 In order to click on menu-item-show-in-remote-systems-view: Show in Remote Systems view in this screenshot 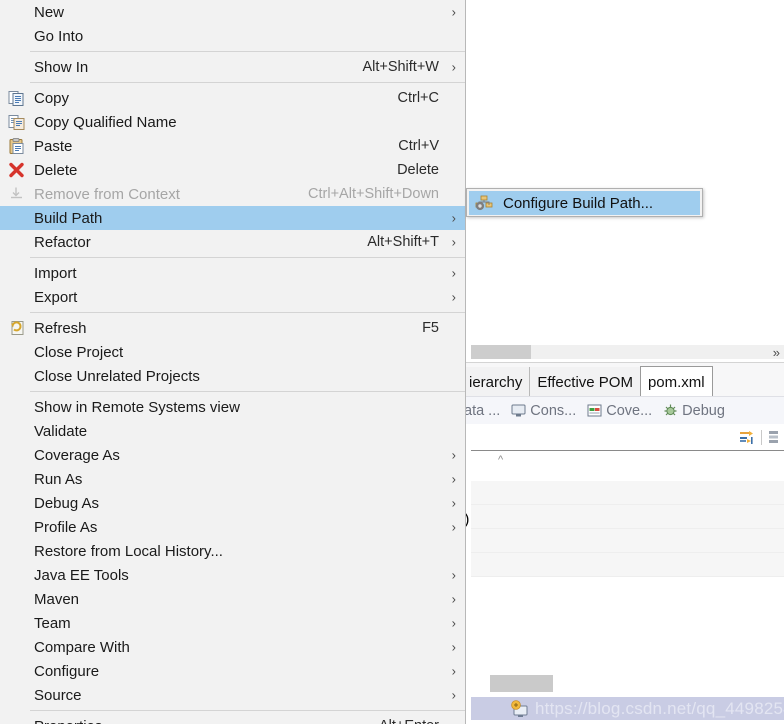, I will do `click(232, 407)`.